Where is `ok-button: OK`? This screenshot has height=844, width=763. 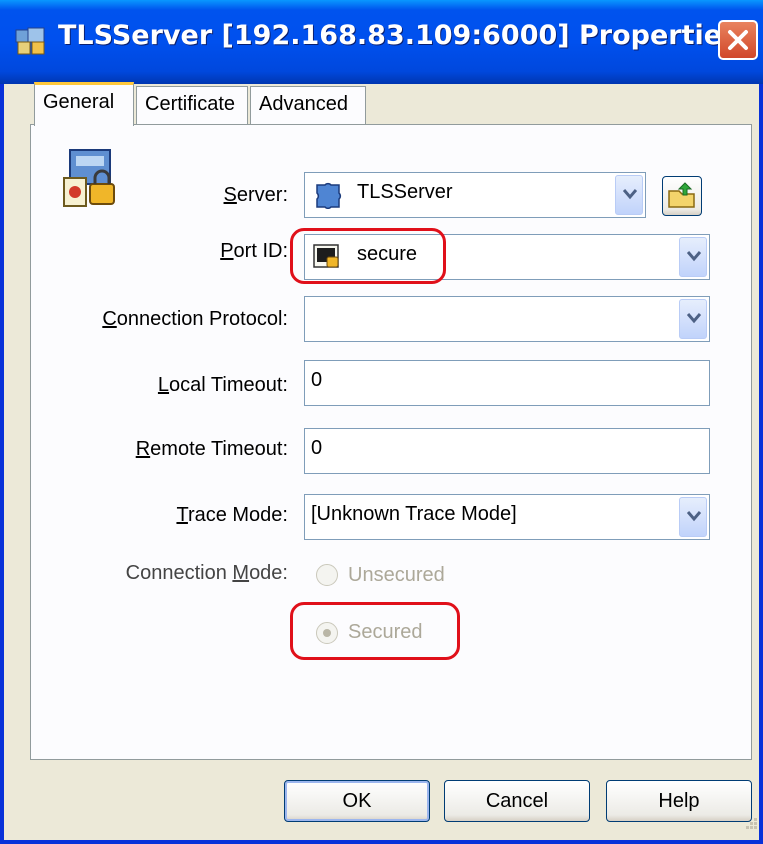
ok-button: OK is located at coordinates (357, 801).